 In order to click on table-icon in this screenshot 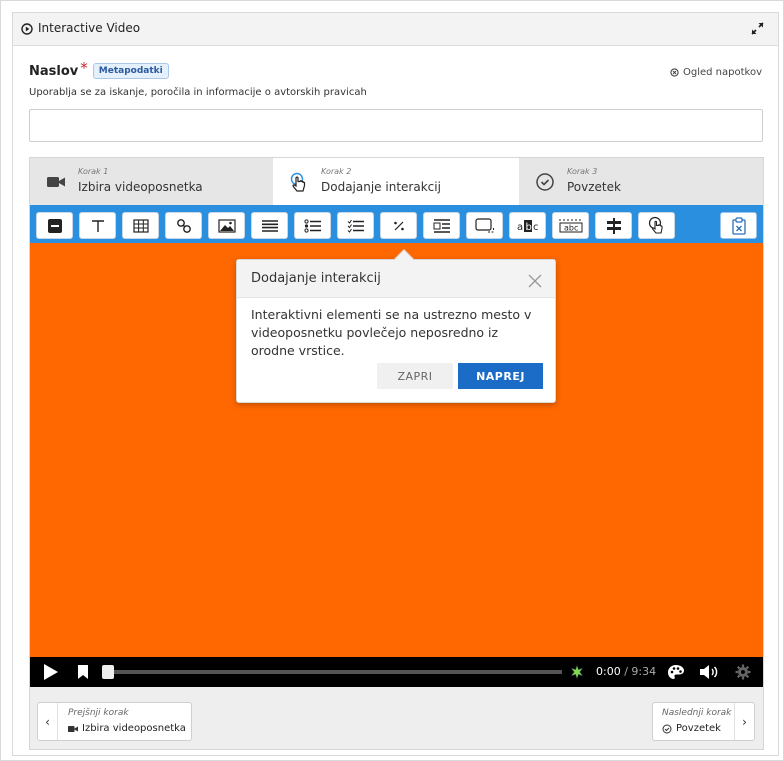, I will do `click(140, 225)`.